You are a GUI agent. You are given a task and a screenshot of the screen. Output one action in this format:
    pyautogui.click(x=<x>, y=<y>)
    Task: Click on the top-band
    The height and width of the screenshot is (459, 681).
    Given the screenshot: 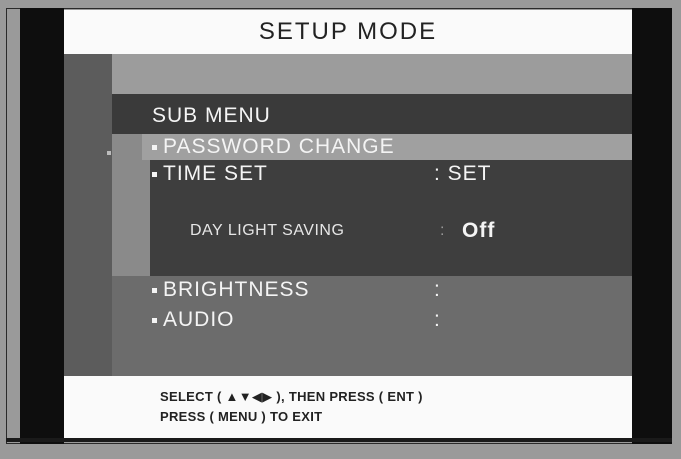 What is the action you would take?
    pyautogui.click(x=372, y=74)
    